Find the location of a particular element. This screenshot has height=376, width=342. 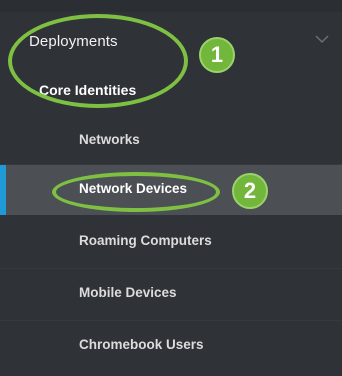

sidebar-item-label: Roaming Computers is located at coordinates (145, 240).